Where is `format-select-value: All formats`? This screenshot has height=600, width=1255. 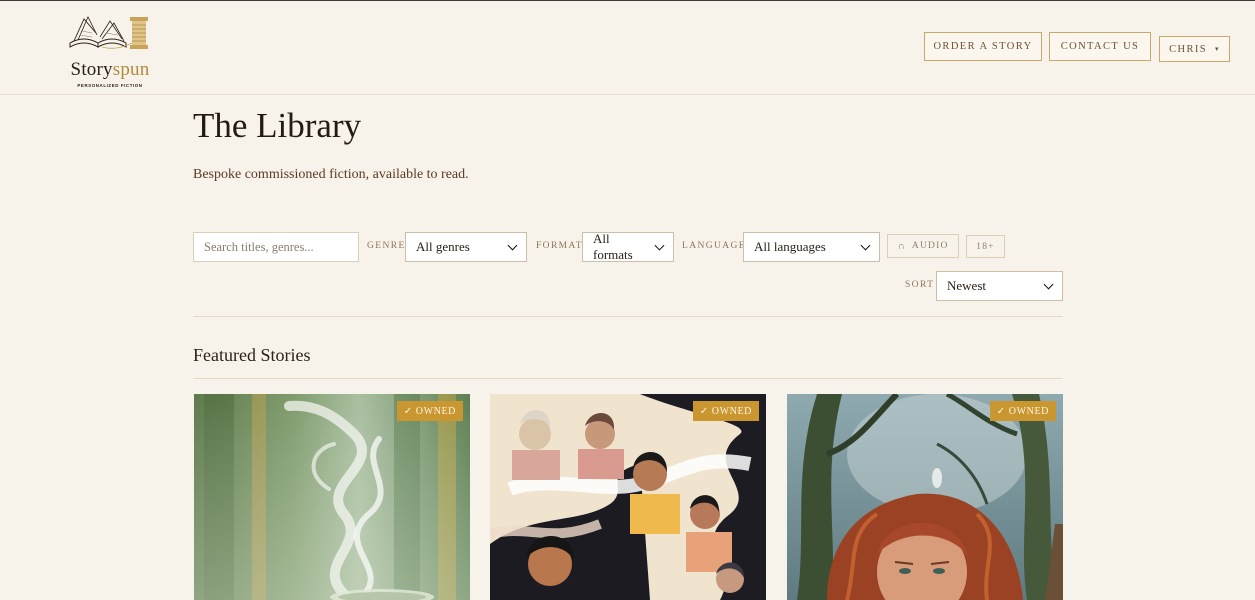 format-select-value: All formats is located at coordinates (613, 246).